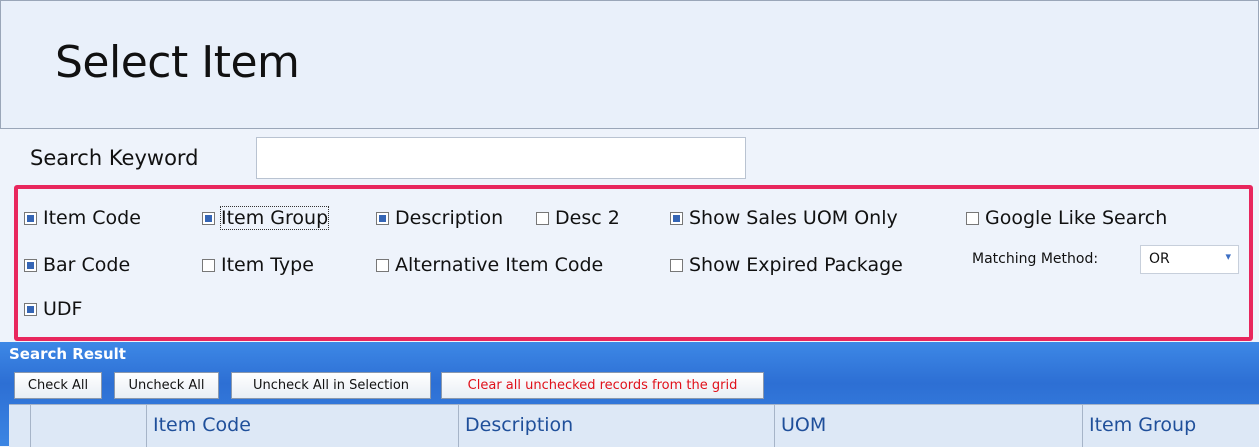  I want to click on desc2-label: Desc 2, so click(587, 218).